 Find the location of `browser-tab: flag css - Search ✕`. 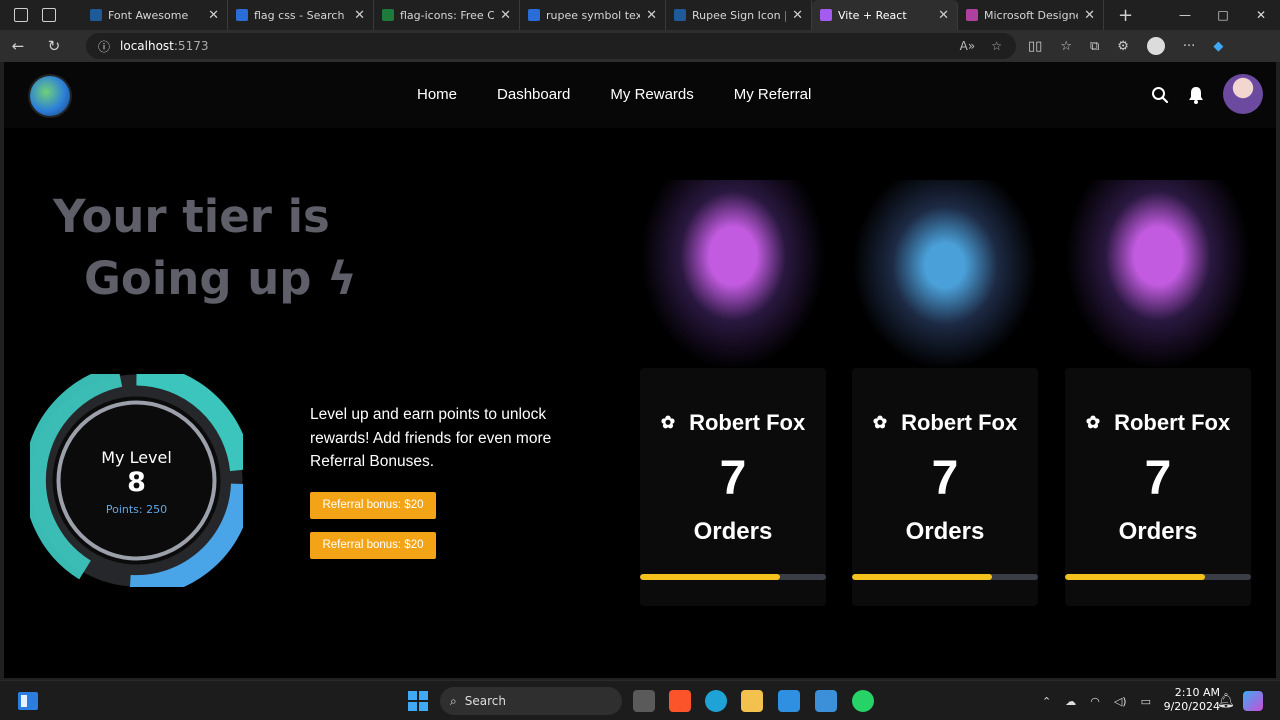

browser-tab: flag css - Search ✕ is located at coordinates (301, 15).